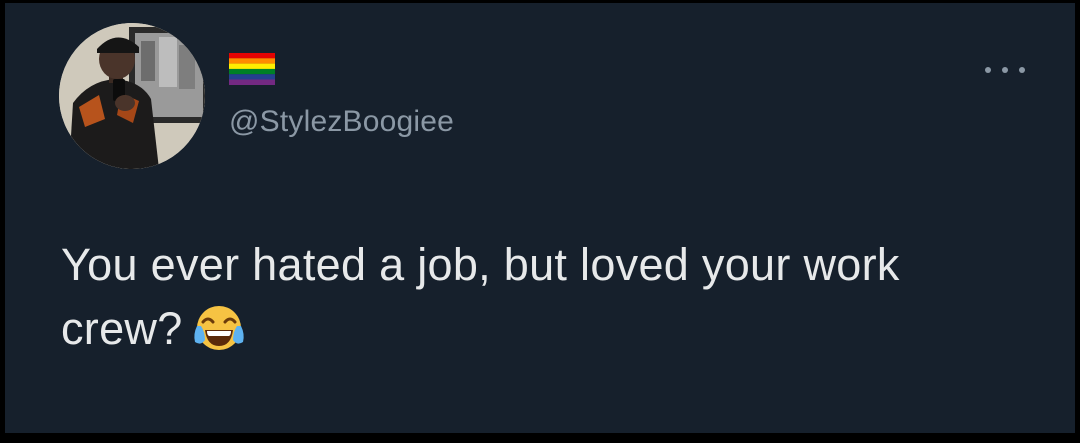 This screenshot has height=443, width=1080. I want to click on avatar-photo, so click(132, 96).